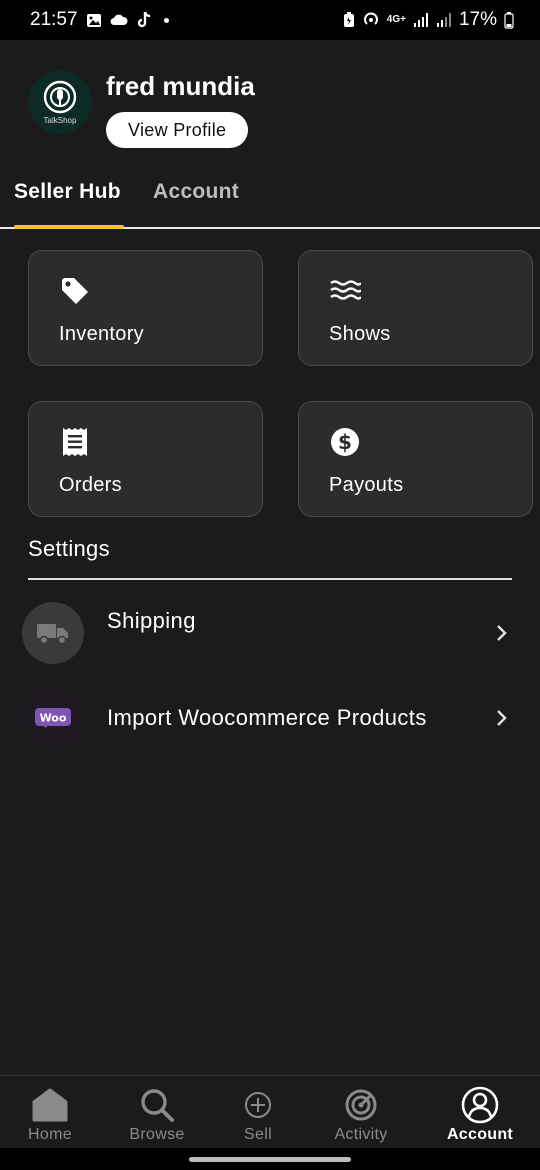 This screenshot has width=540, height=1170. Describe the element at coordinates (50, 1134) in the screenshot. I see `nav-home-label: Home` at that location.